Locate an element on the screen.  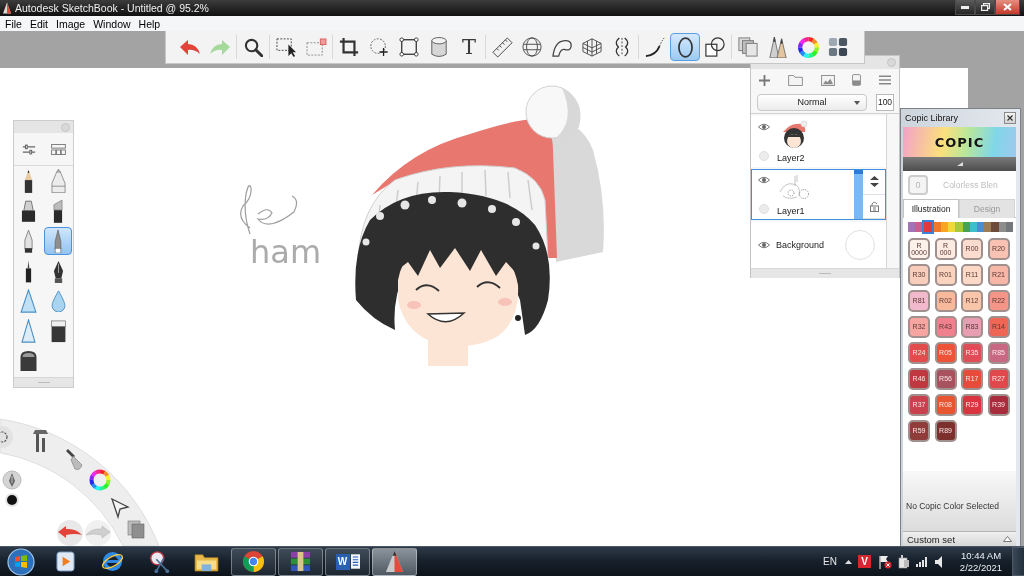
blend-mode-dropdown: Normal is located at coordinates (812, 102).